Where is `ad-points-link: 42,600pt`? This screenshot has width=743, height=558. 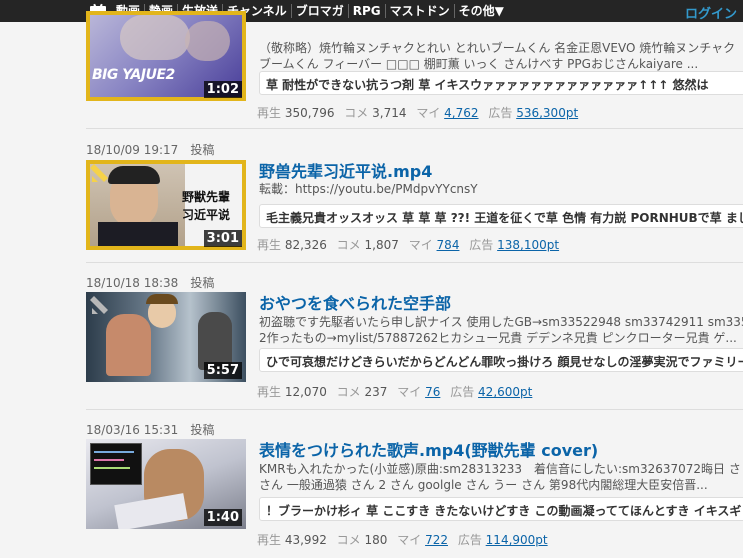
ad-points-link: 42,600pt is located at coordinates (505, 392).